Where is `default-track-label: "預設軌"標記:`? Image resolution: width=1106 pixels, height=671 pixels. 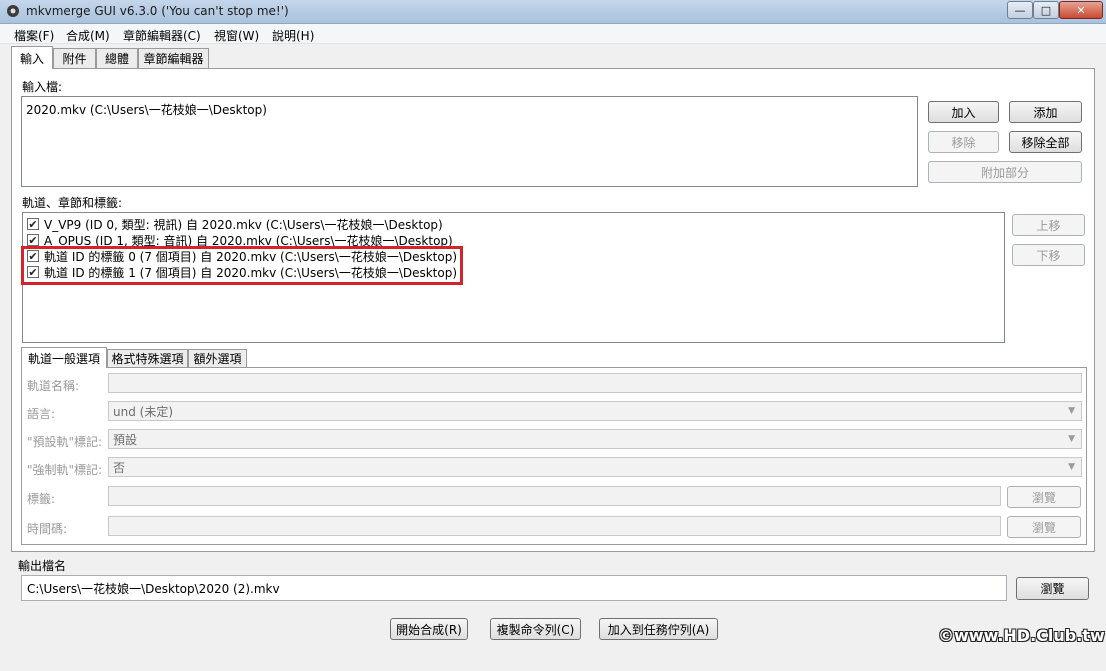 default-track-label: "預設軌"標記: is located at coordinates (65, 442).